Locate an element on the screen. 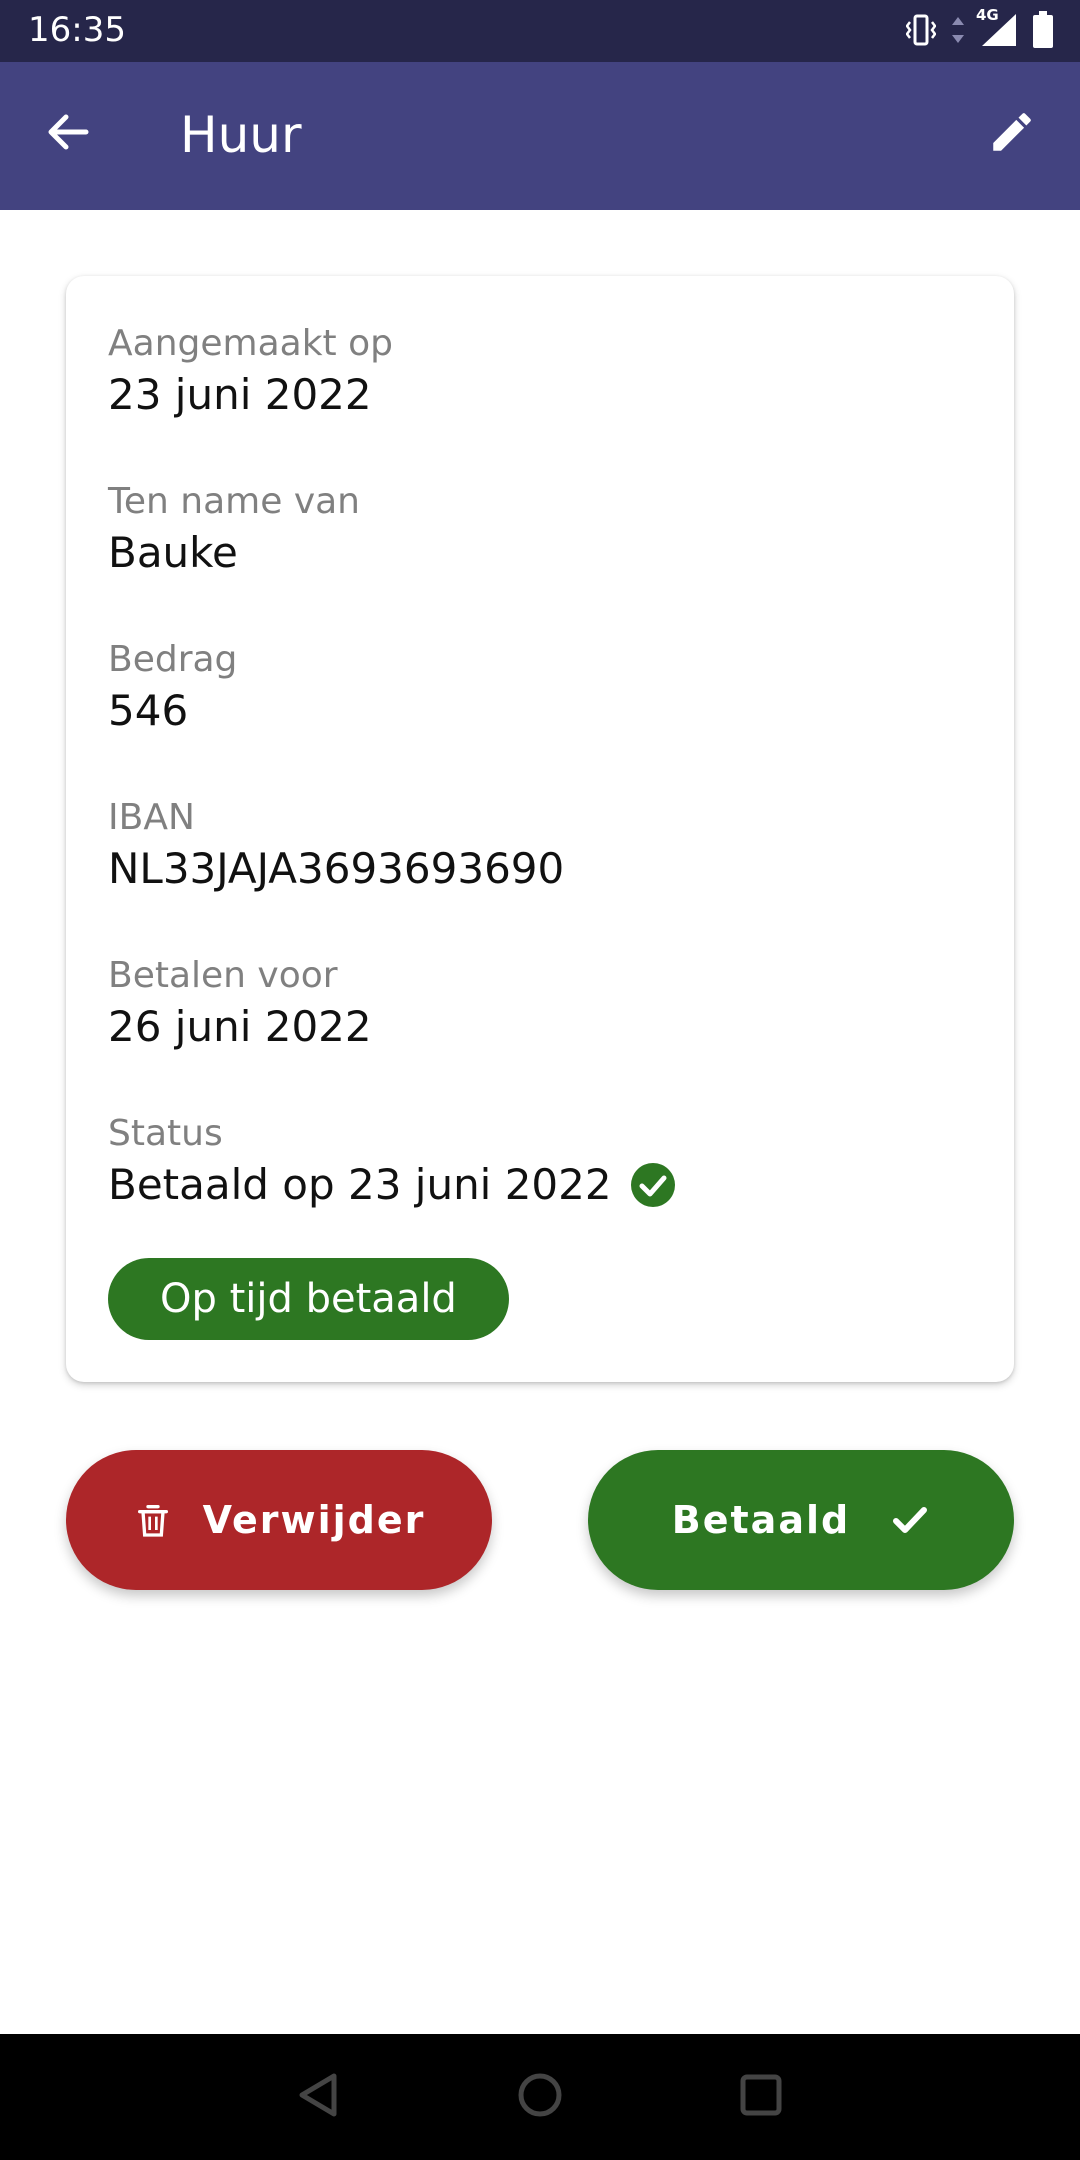  nav-back-button is located at coordinates (319, 2097).